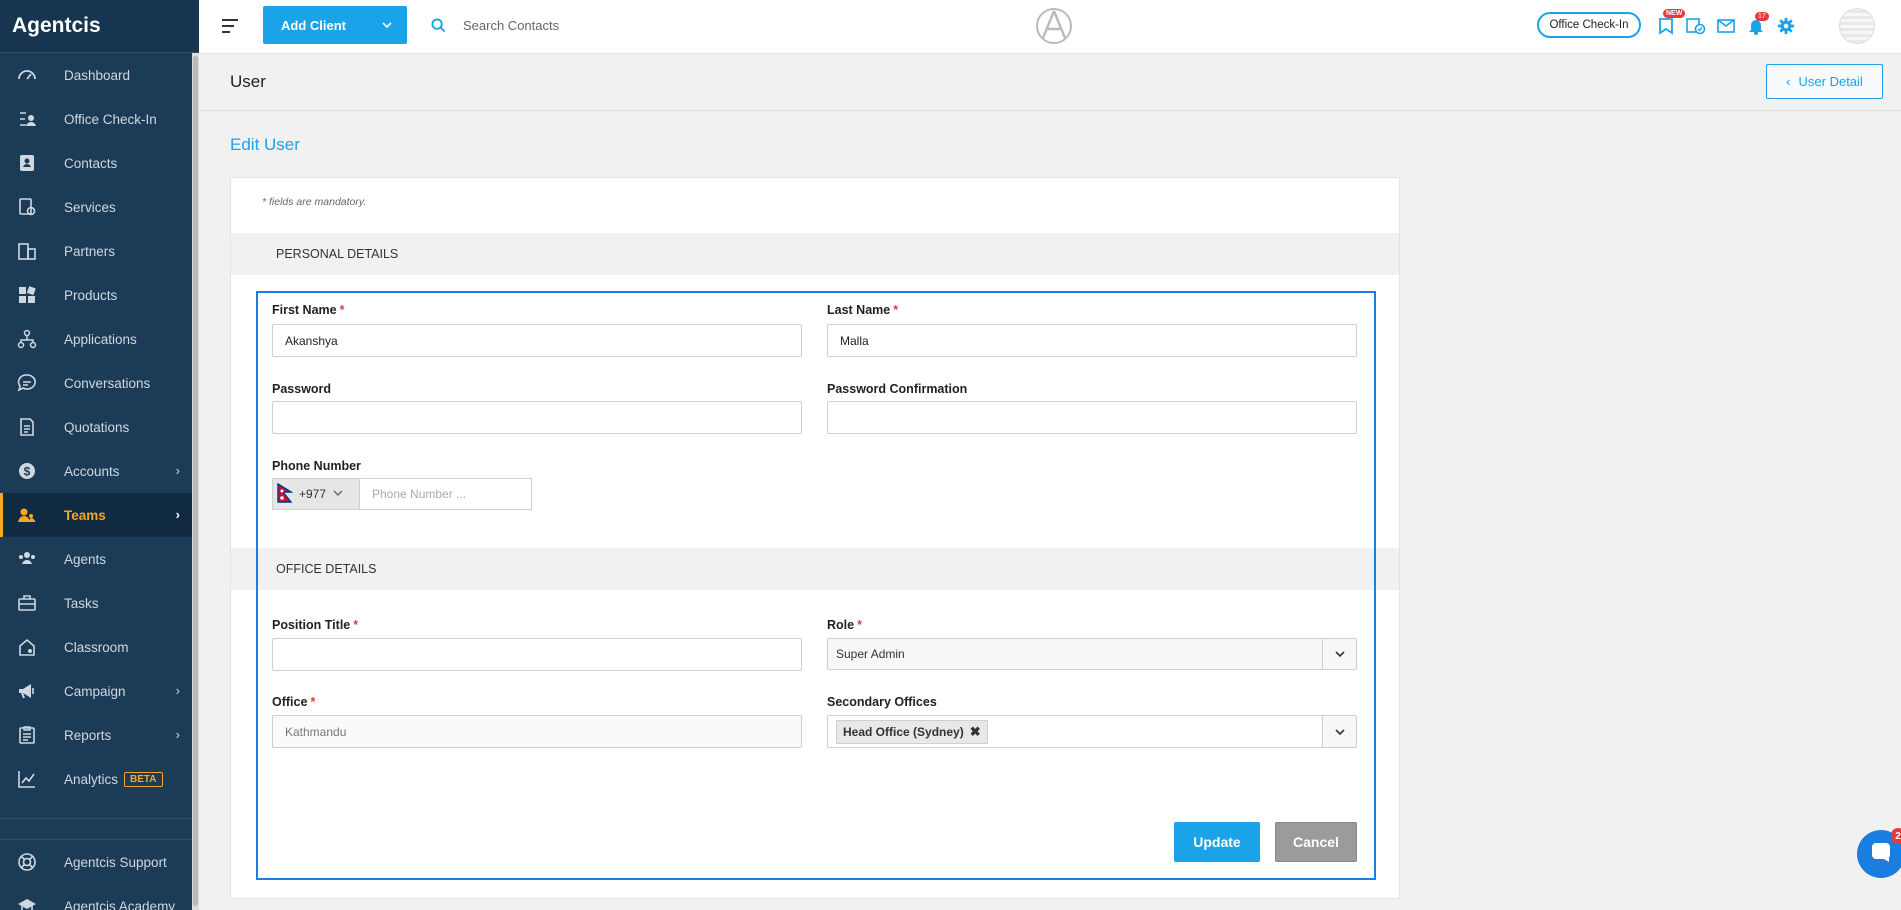 This screenshot has width=1901, height=910. Describe the element at coordinates (1857, 26) in the screenshot. I see `user-avatar` at that location.